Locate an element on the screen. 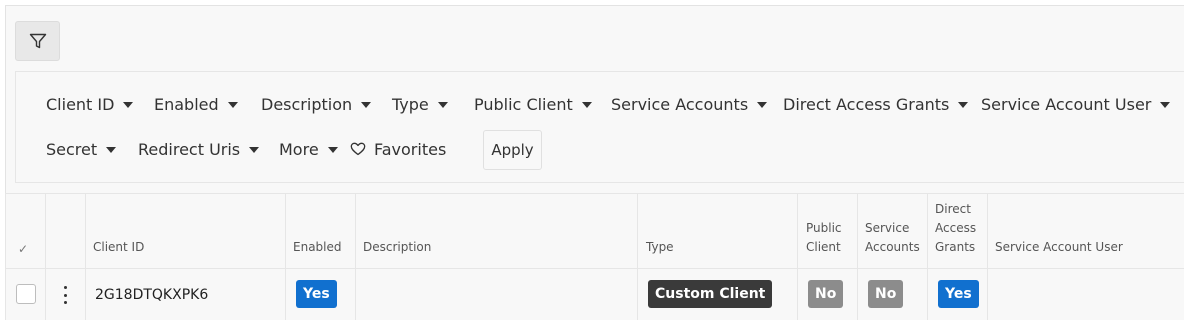  favorites-toggle: Favorites is located at coordinates (398, 149).